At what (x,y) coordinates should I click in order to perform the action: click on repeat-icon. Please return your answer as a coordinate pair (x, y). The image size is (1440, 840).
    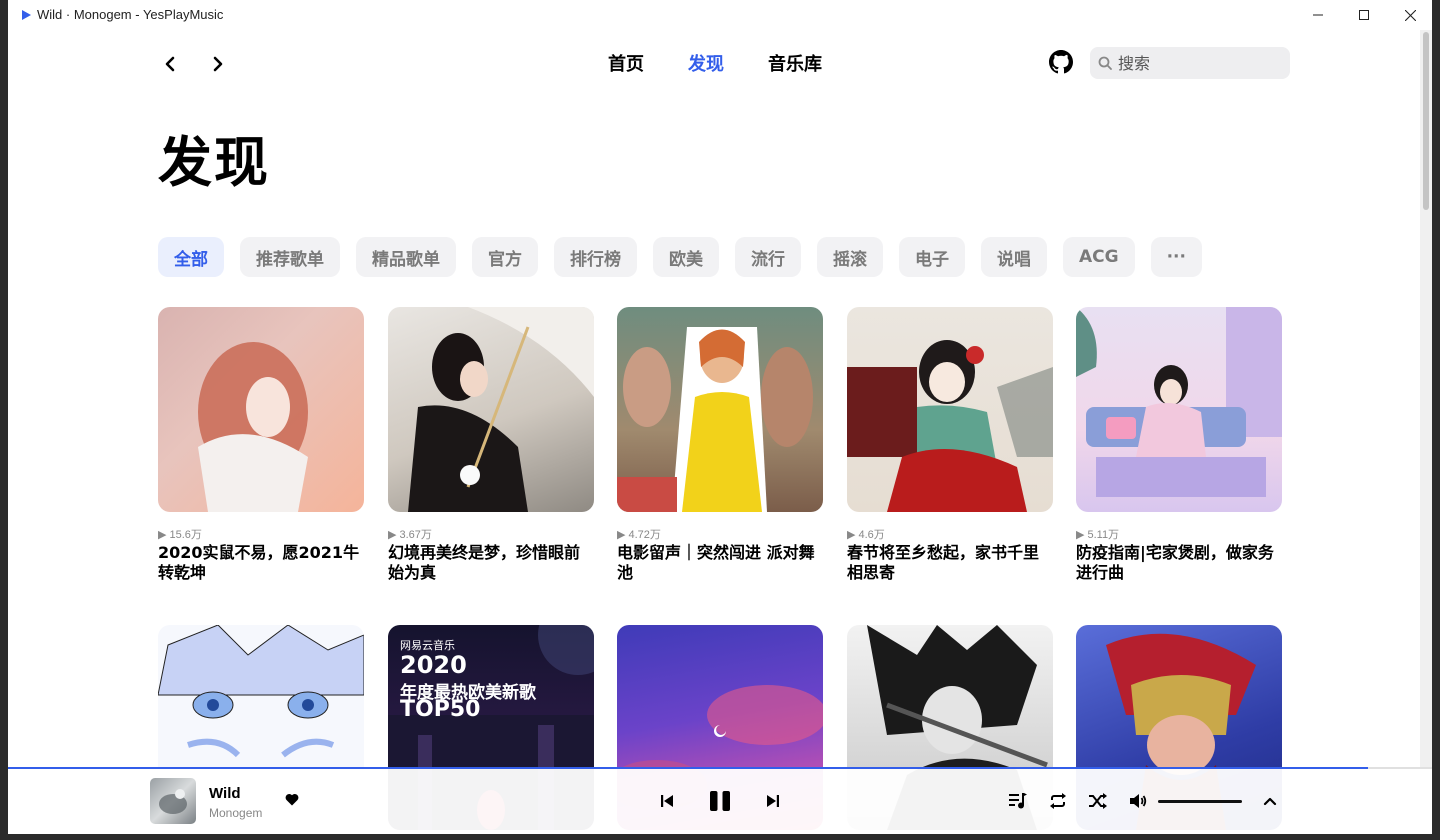
    Looking at the image, I should click on (1058, 801).